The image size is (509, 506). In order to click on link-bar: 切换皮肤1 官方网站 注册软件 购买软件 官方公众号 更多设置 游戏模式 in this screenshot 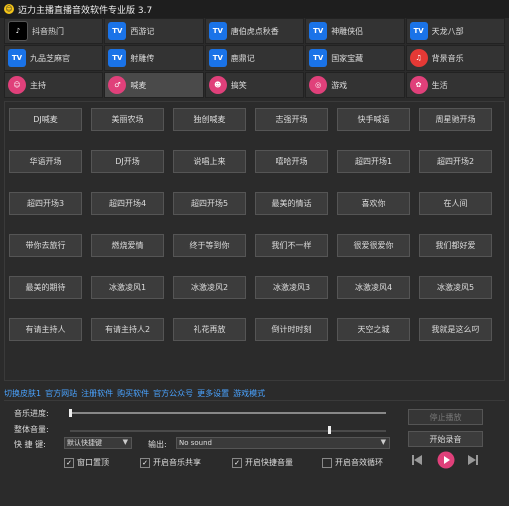, I will do `click(254, 393)`.